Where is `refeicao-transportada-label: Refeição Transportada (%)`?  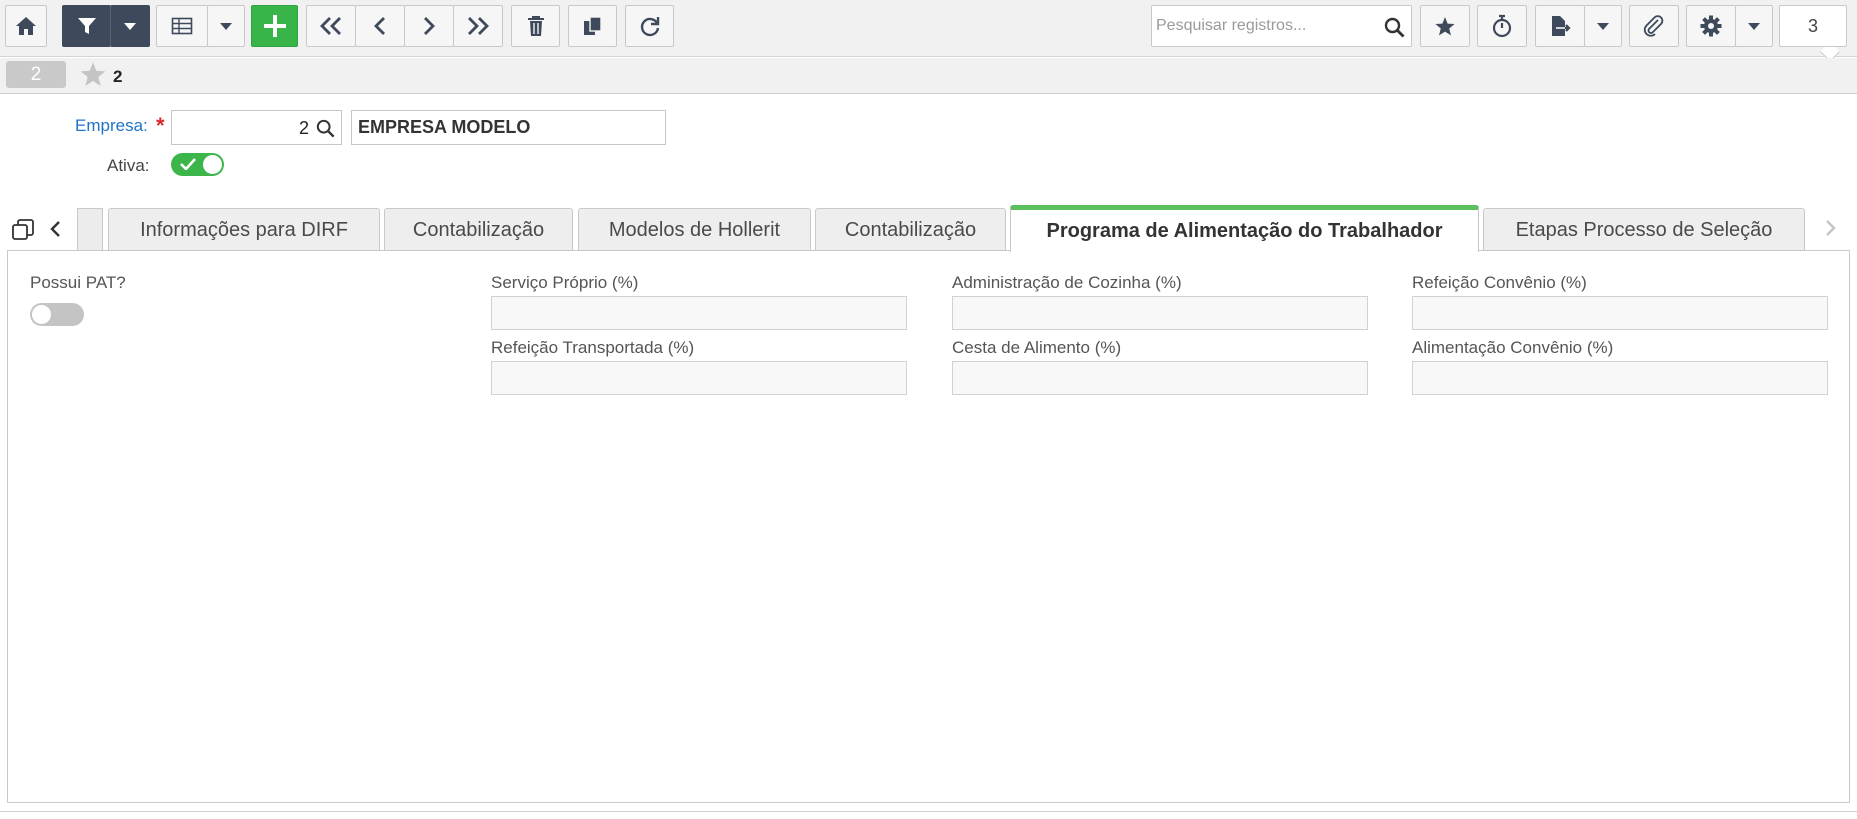
refeicao-transportada-label: Refeição Transportada (%) is located at coordinates (593, 347).